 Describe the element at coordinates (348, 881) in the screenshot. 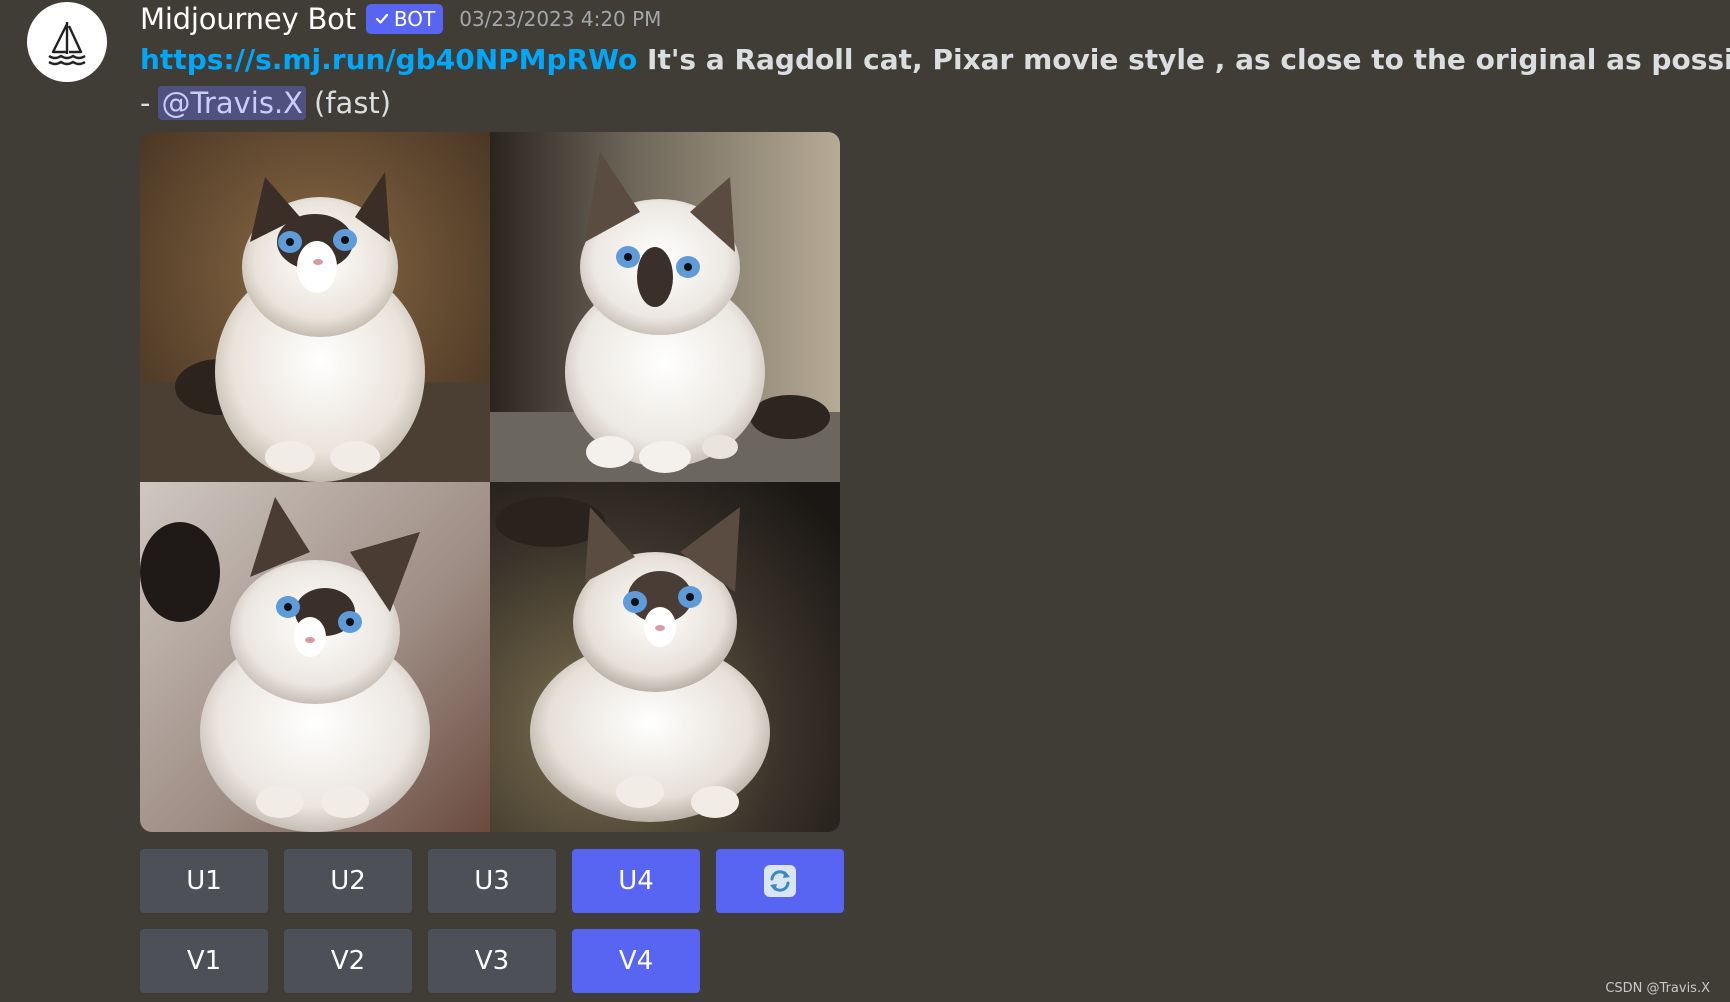

I see `upscale-2-button: U2` at that location.